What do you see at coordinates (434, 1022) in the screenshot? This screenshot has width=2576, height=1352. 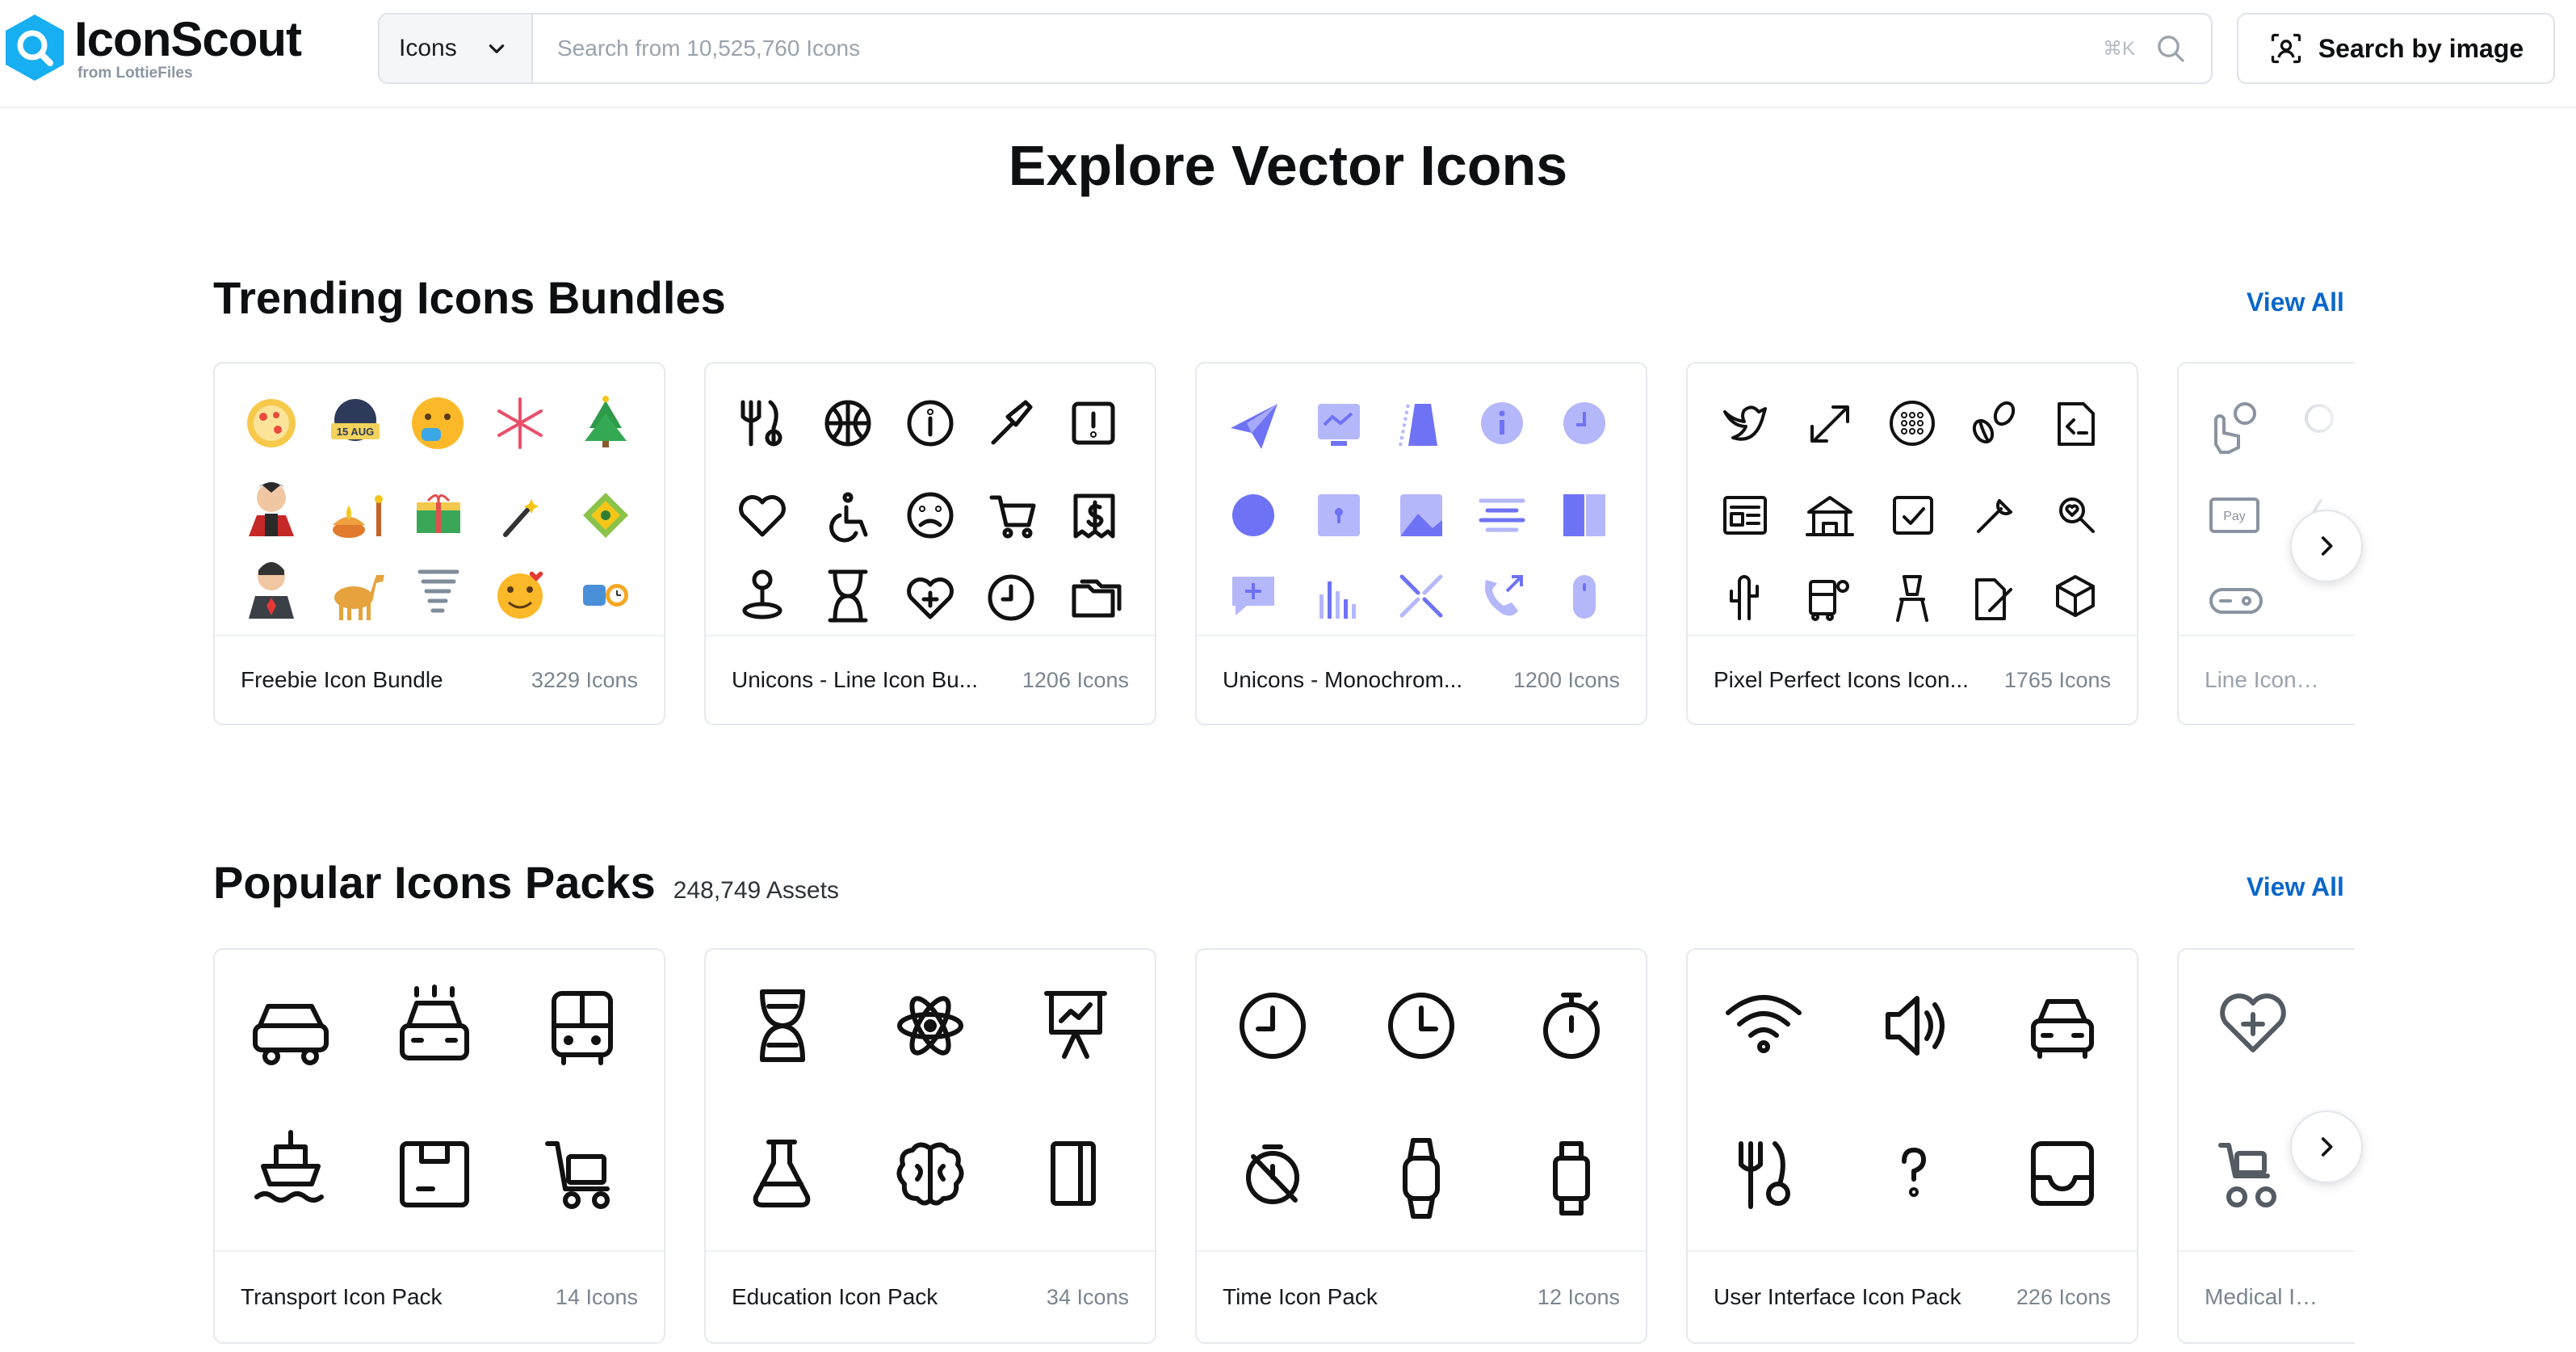 I see `taxi-icon` at bounding box center [434, 1022].